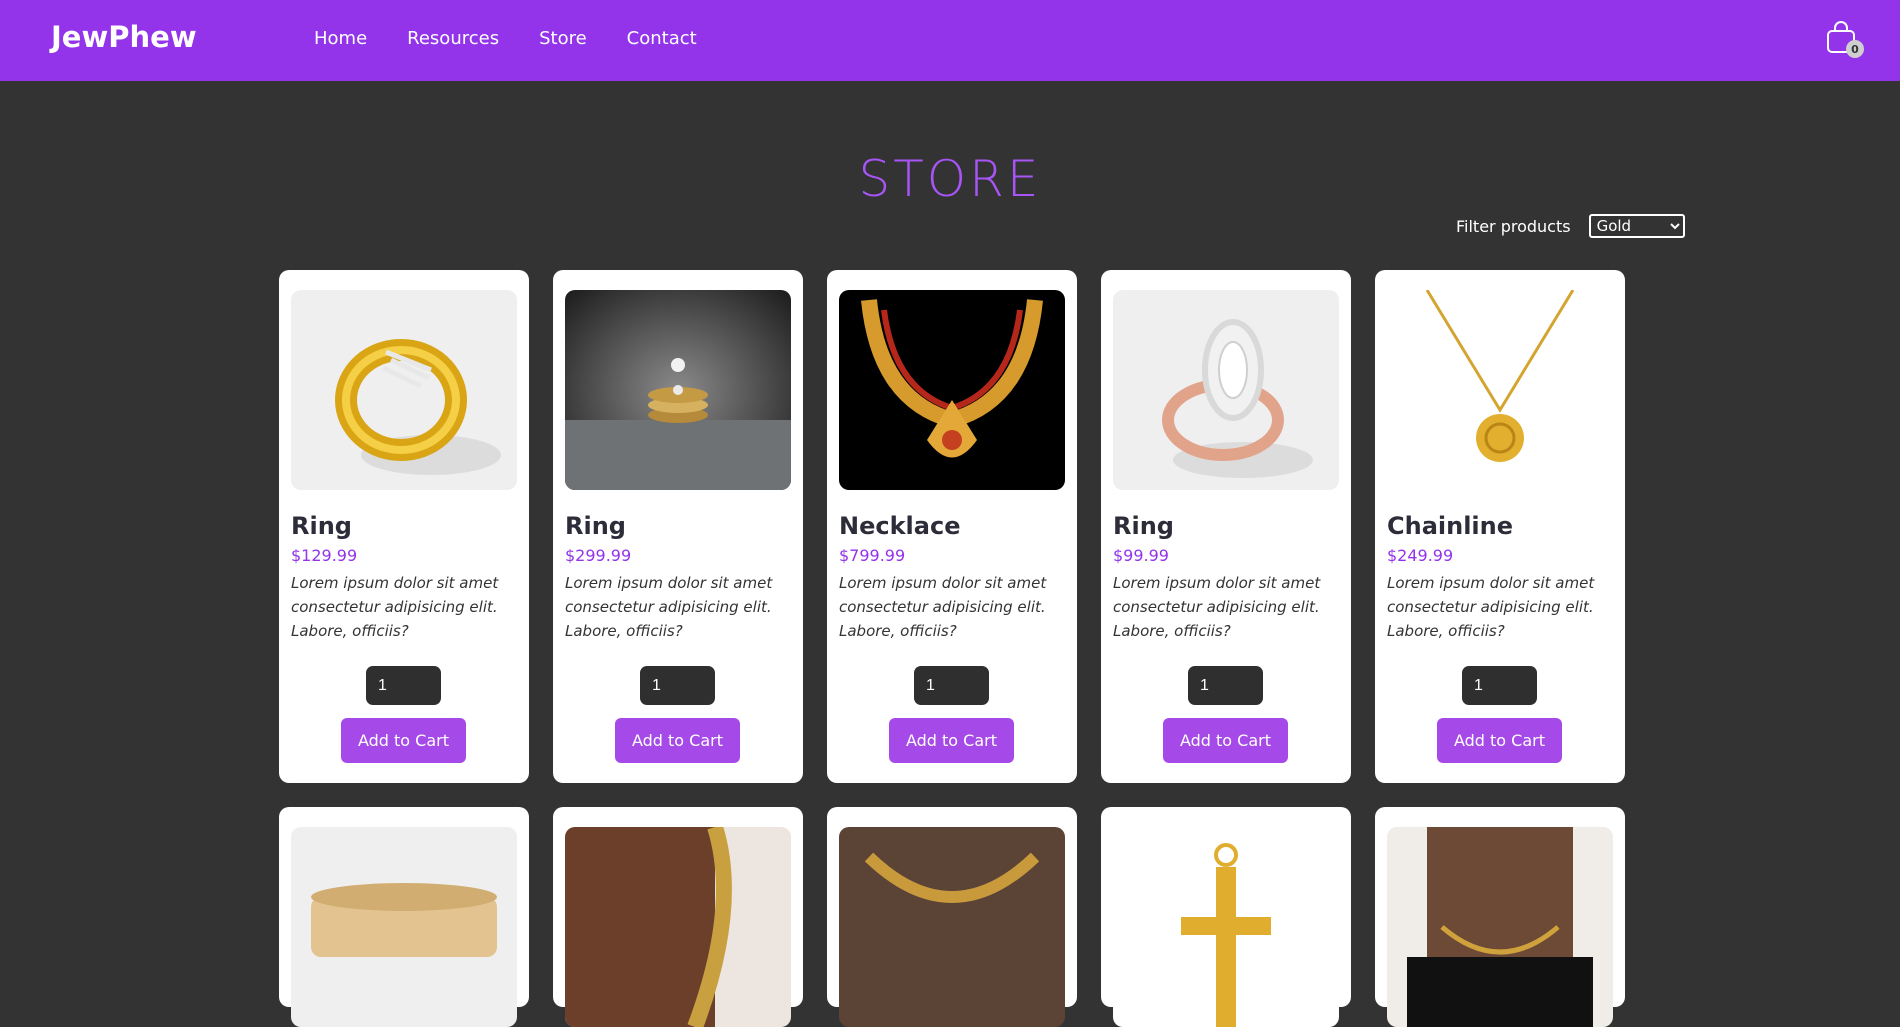 The height and width of the screenshot is (1027, 1900). I want to click on product-image-cross-pendant, so click(1226, 927).